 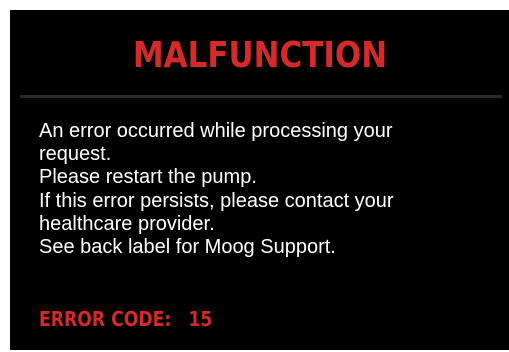 What do you see at coordinates (187, 247) in the screenshot?
I see `message-line: See back label for Moog Support.` at bounding box center [187, 247].